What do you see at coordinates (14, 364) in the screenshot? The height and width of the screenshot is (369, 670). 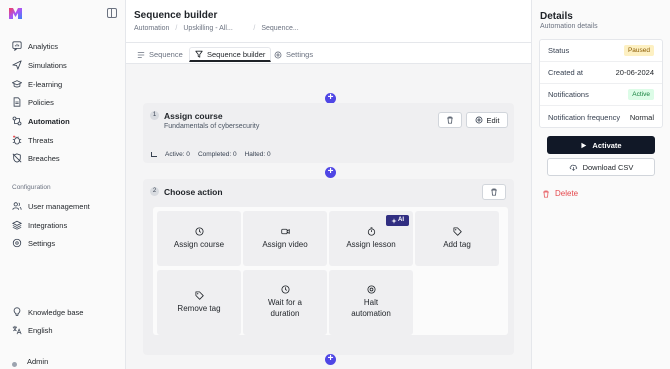 I see `avatar` at bounding box center [14, 364].